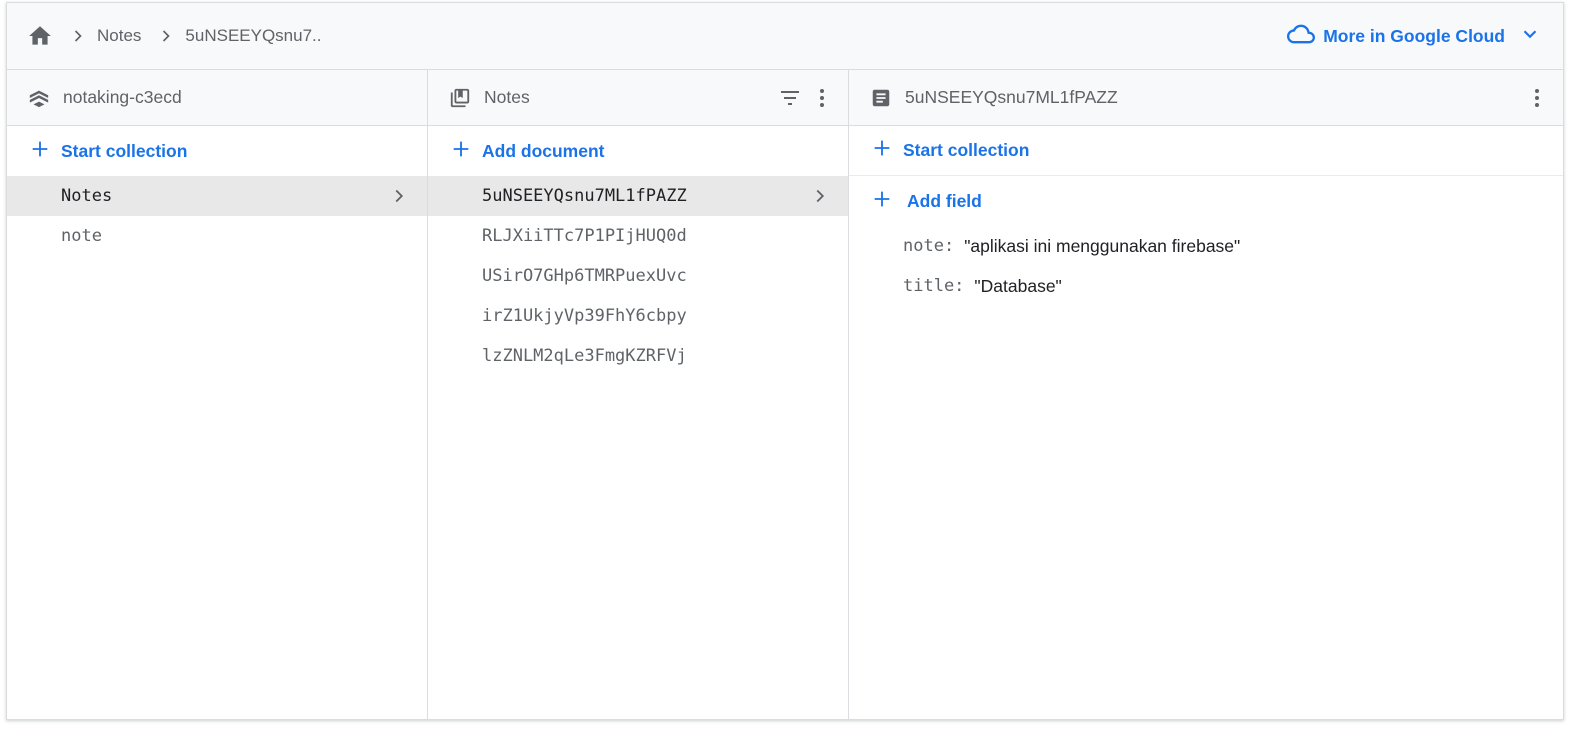 Image resolution: width=1580 pixels, height=732 pixels. I want to click on document-item-label: USirO7GHp6TMRPuexUvc, so click(584, 276).